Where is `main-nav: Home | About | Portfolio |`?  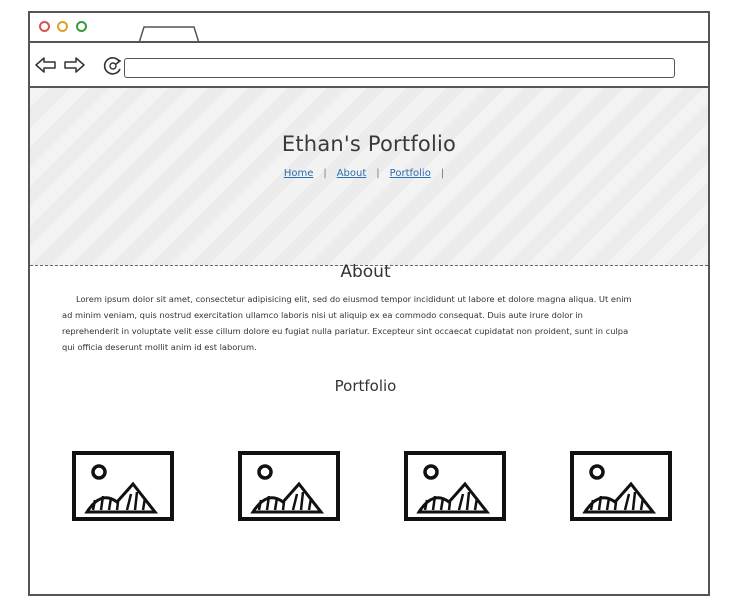 main-nav: Home | About | Portfolio | is located at coordinates (369, 173).